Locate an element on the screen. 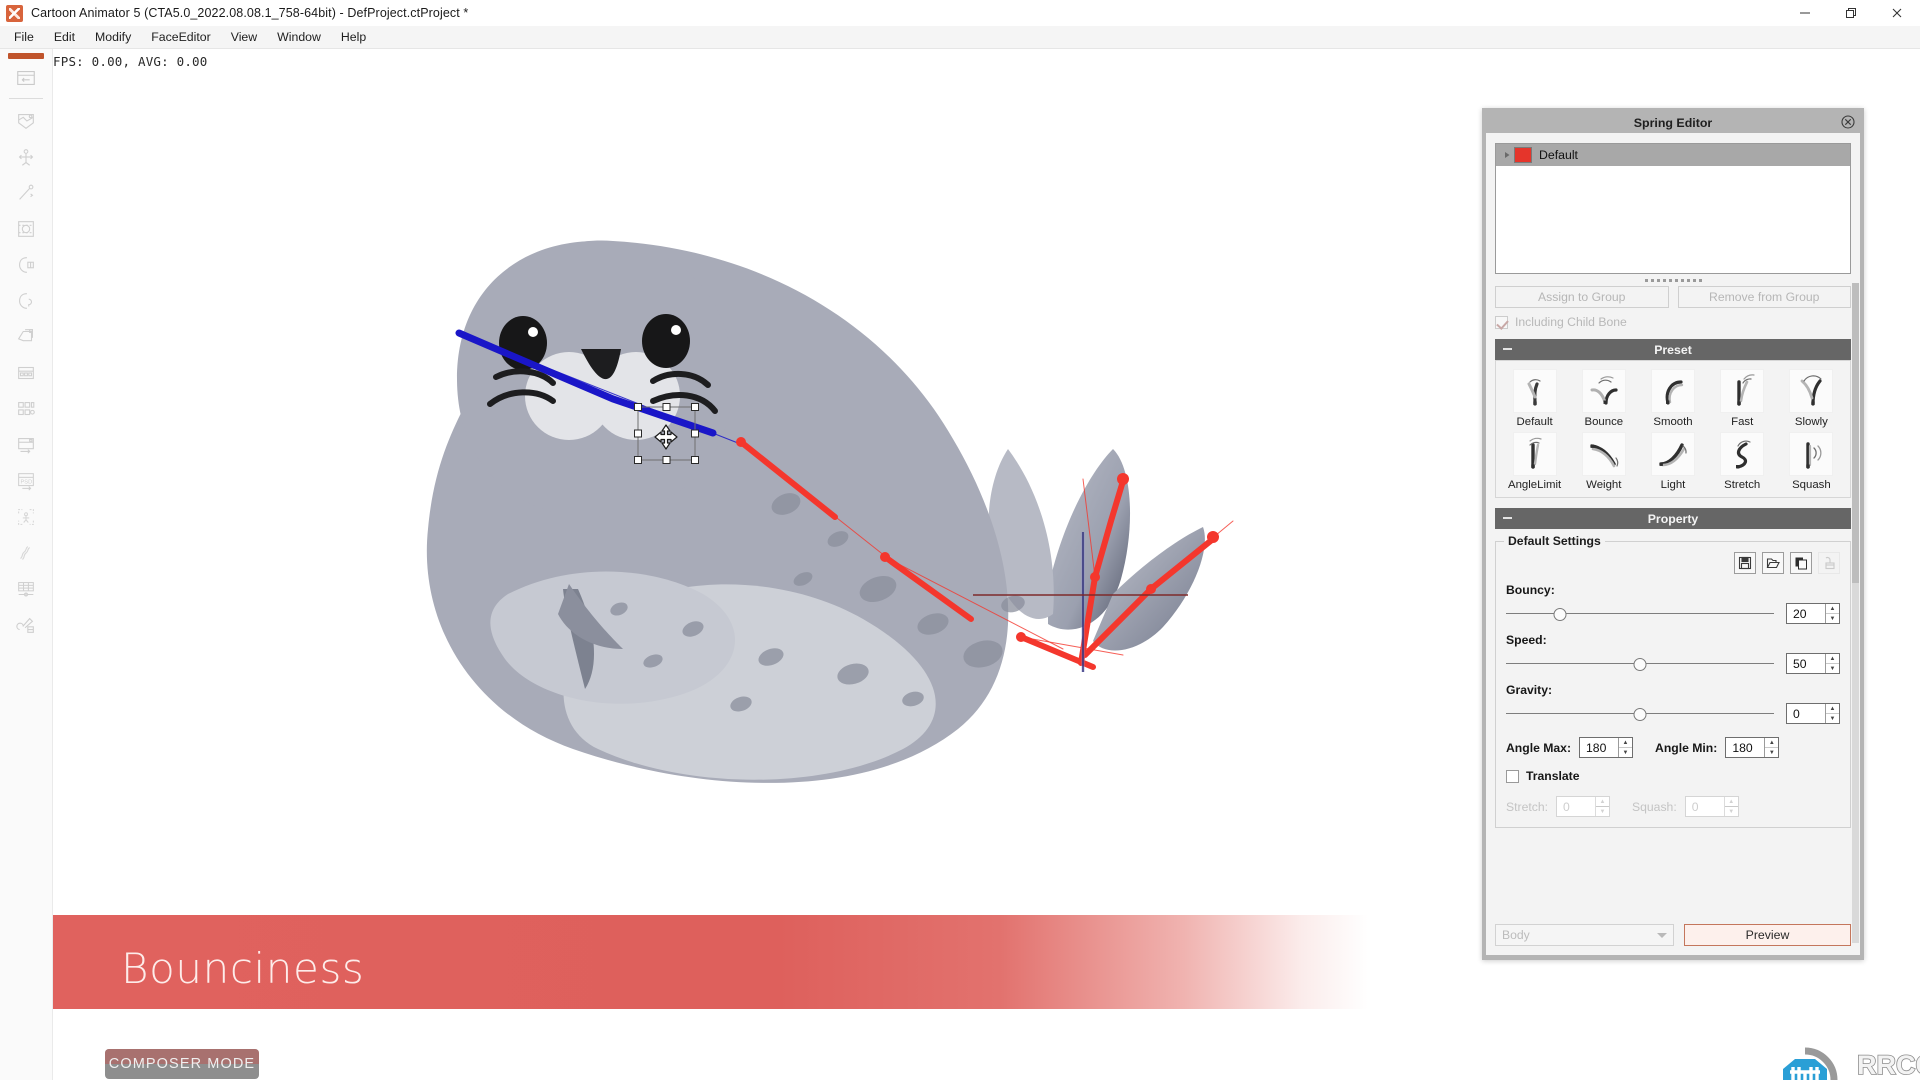 This screenshot has height=1080, width=1920. preset-smooth: Smooth is located at coordinates (1672, 398).